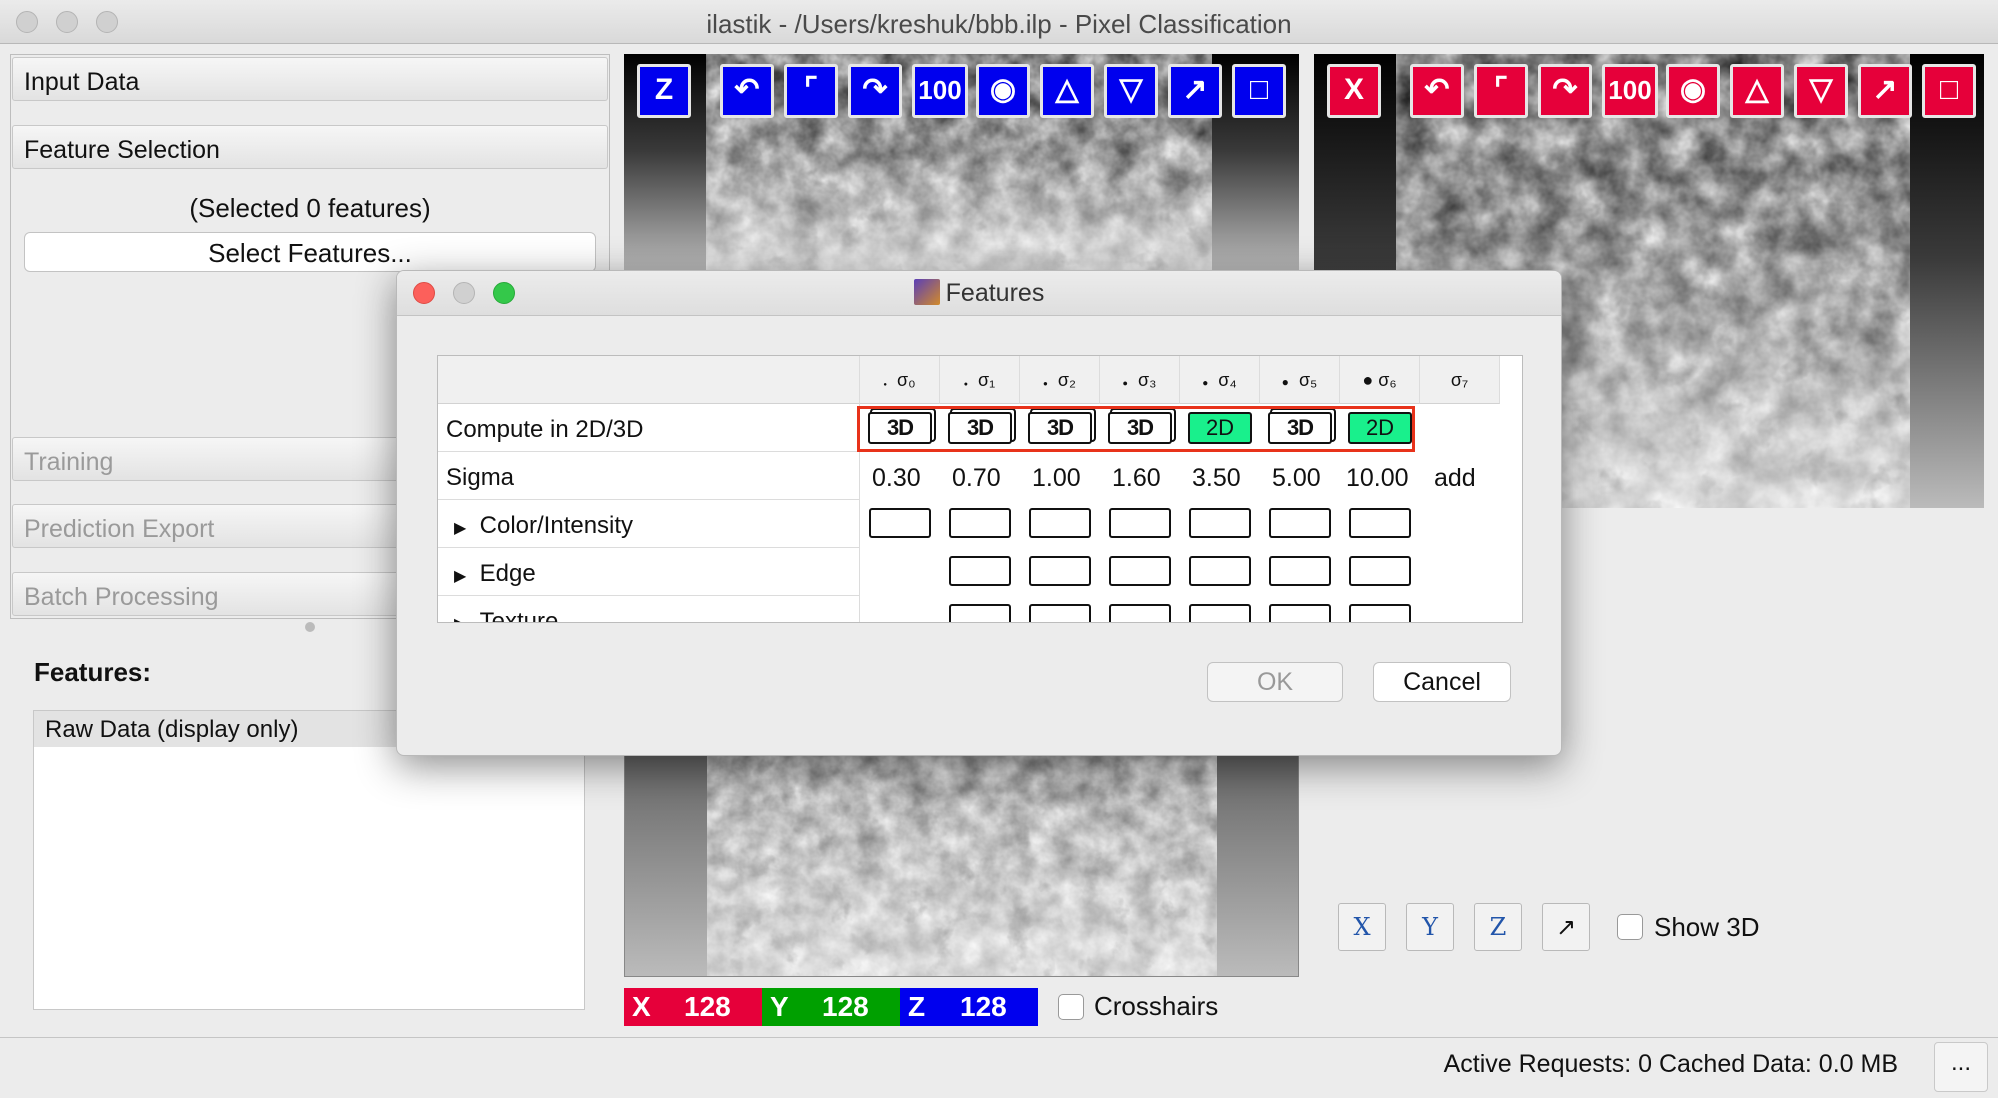 The height and width of the screenshot is (1098, 1998). What do you see at coordinates (310, 147) in the screenshot?
I see `applet-feature-selection: Feature Selection` at bounding box center [310, 147].